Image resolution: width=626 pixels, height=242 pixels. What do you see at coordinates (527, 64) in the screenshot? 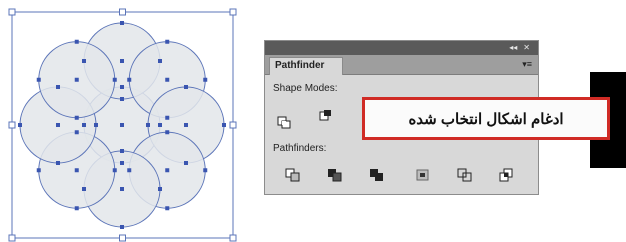
I see `panel-menu-icon: ▾≡` at bounding box center [527, 64].